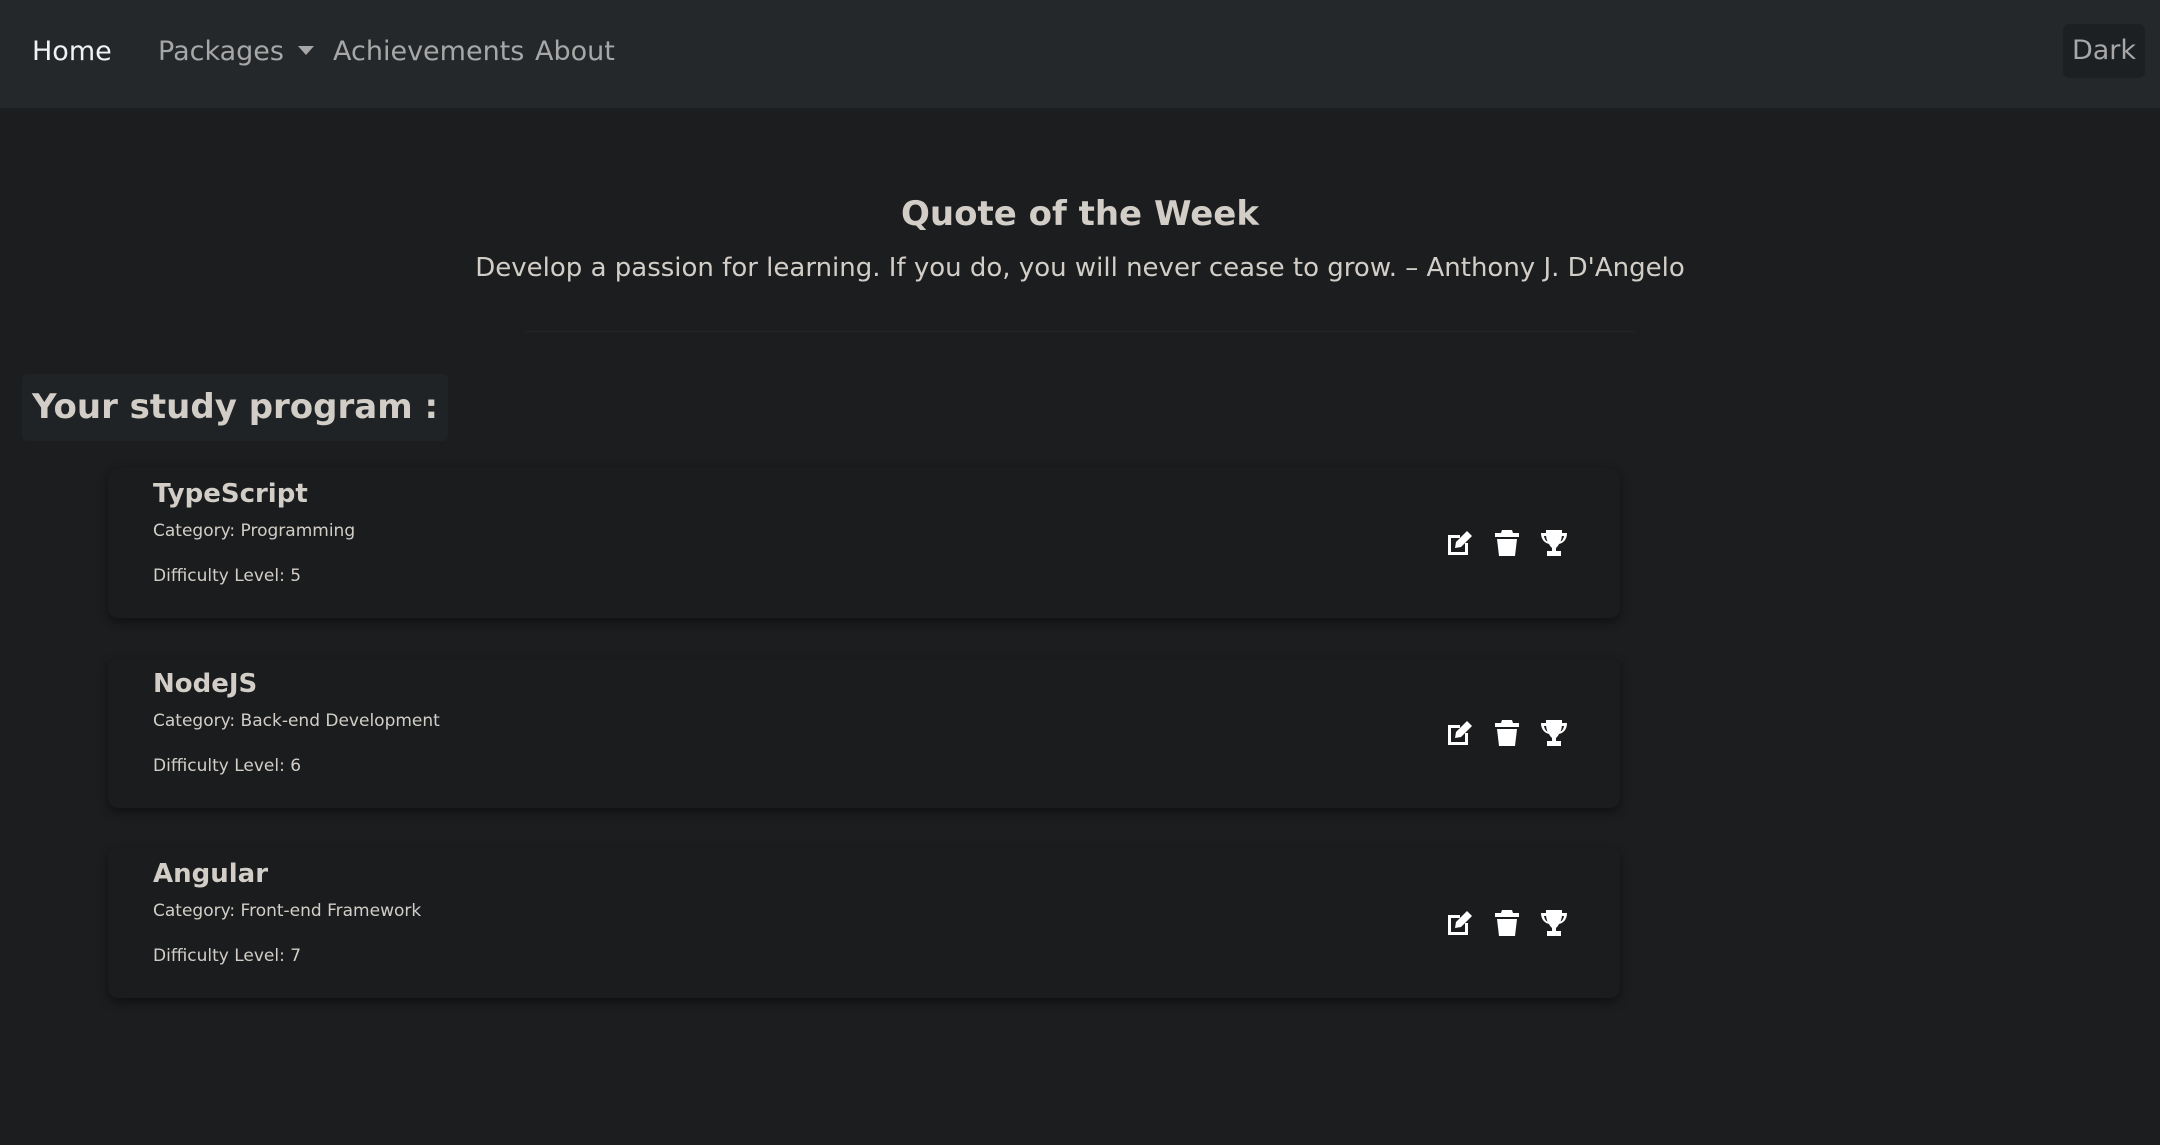 The image size is (2160, 1145). Describe the element at coordinates (2104, 51) in the screenshot. I see `theme-toggle-button: Dark` at that location.